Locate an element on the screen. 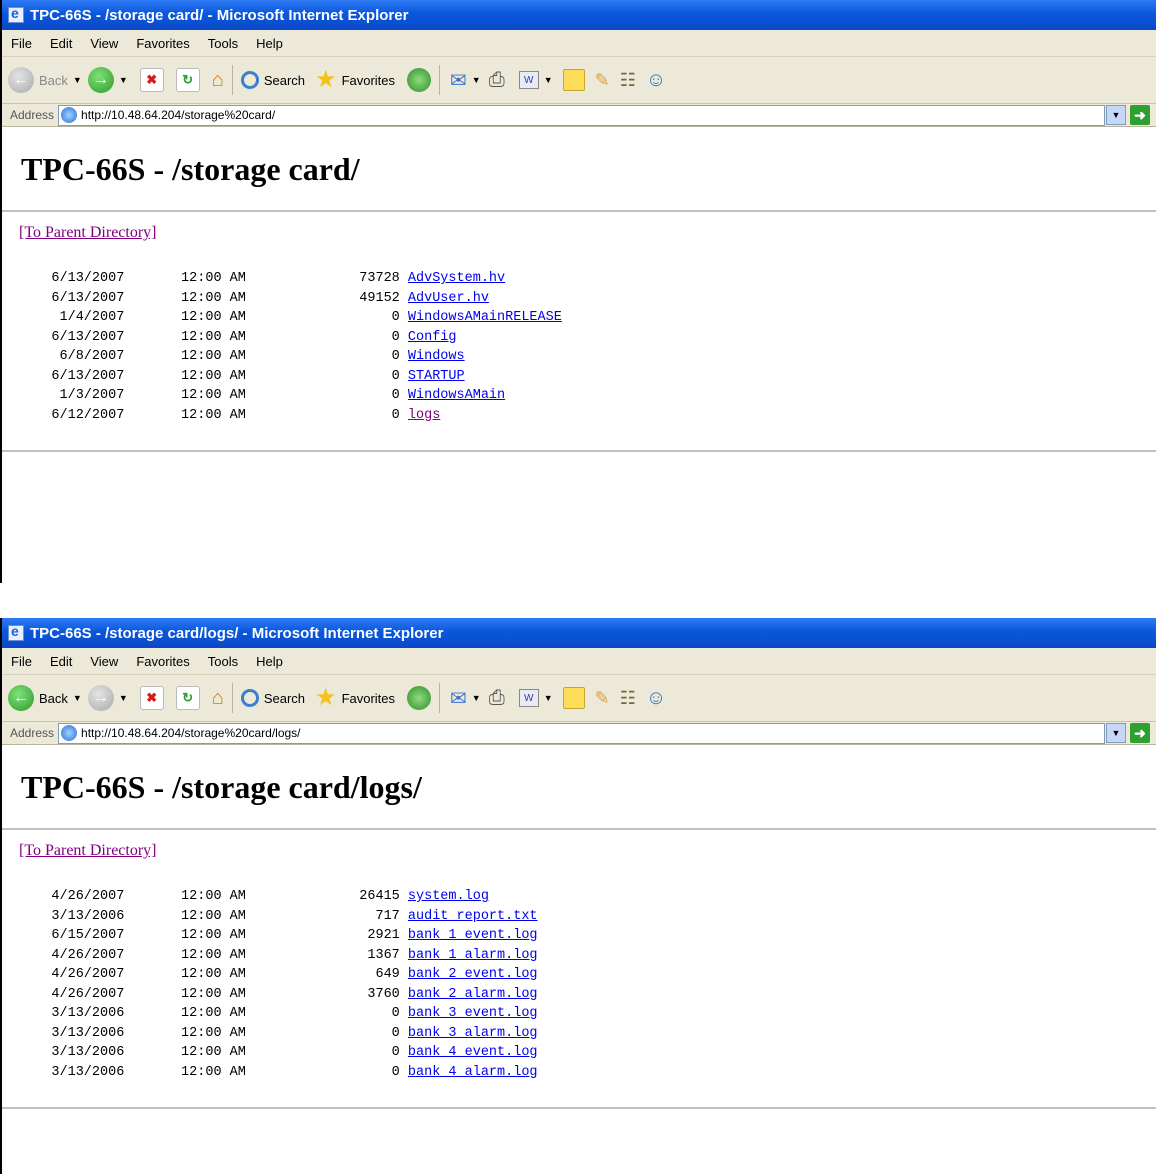 This screenshot has width=1156, height=1174. file-link: bank_1_event.log is located at coordinates (473, 935).